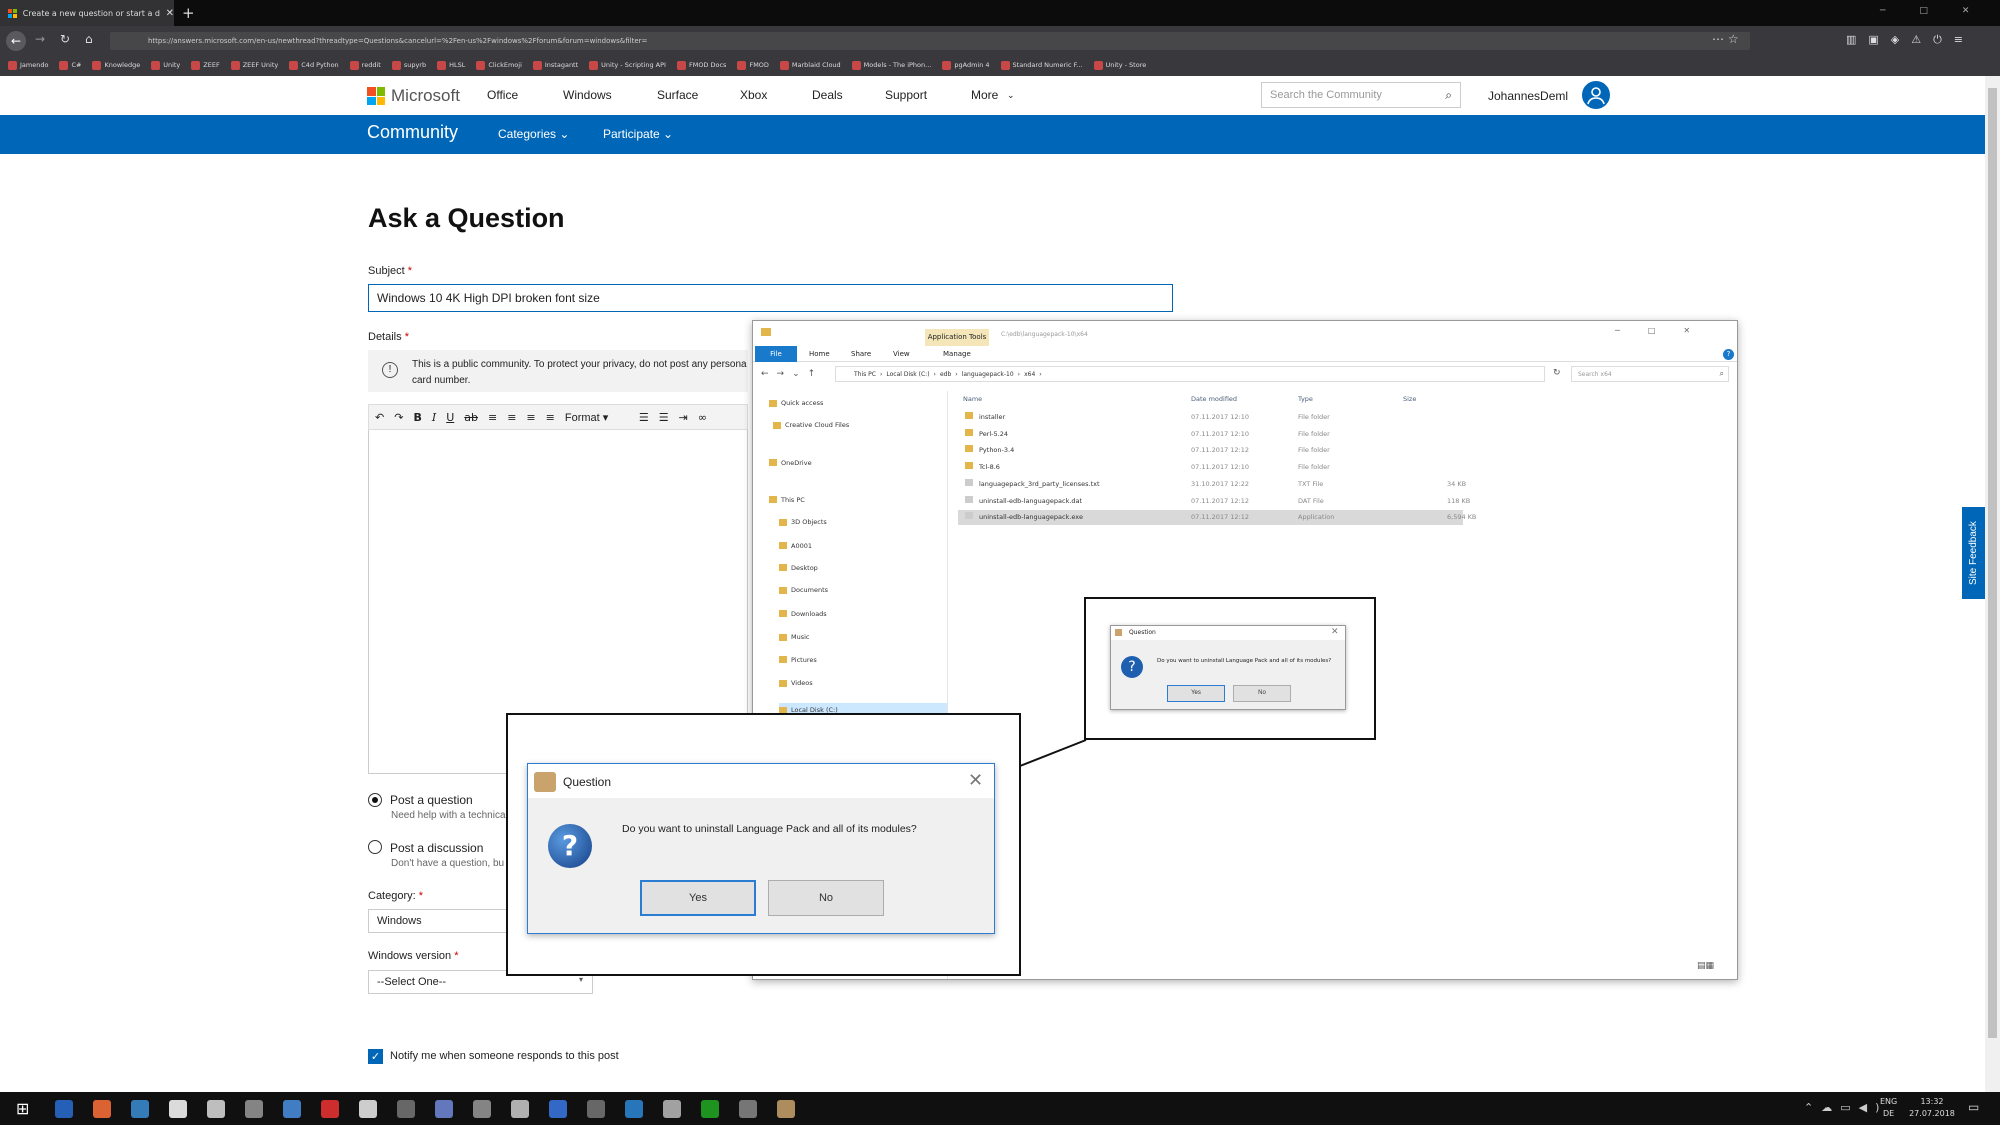 Image resolution: width=2000 pixels, height=1125 pixels. What do you see at coordinates (40, 39) in the screenshot?
I see `forward-icon: →` at bounding box center [40, 39].